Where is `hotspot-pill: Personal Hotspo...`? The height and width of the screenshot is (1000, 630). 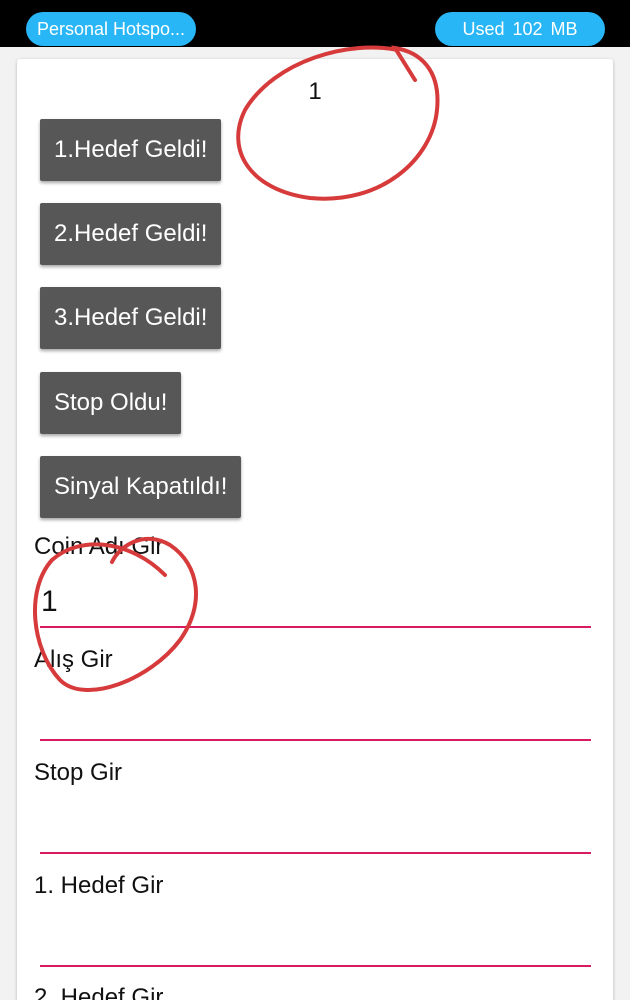
hotspot-pill: Personal Hotspo... is located at coordinates (111, 29).